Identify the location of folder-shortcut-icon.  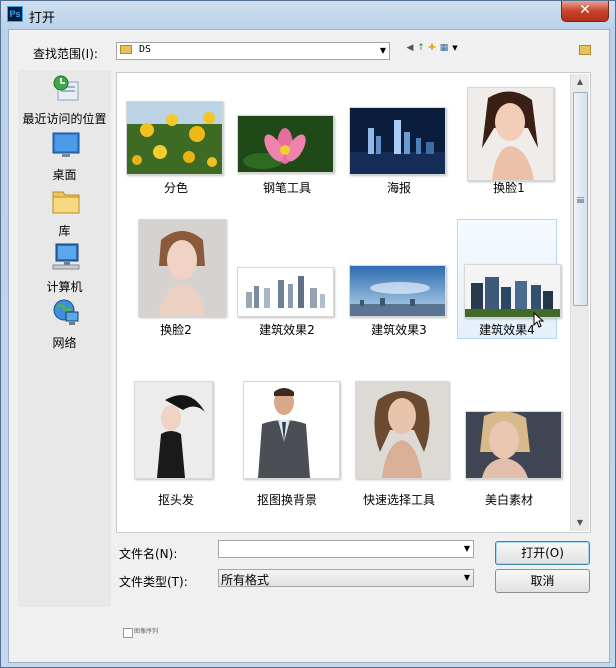
(585, 50).